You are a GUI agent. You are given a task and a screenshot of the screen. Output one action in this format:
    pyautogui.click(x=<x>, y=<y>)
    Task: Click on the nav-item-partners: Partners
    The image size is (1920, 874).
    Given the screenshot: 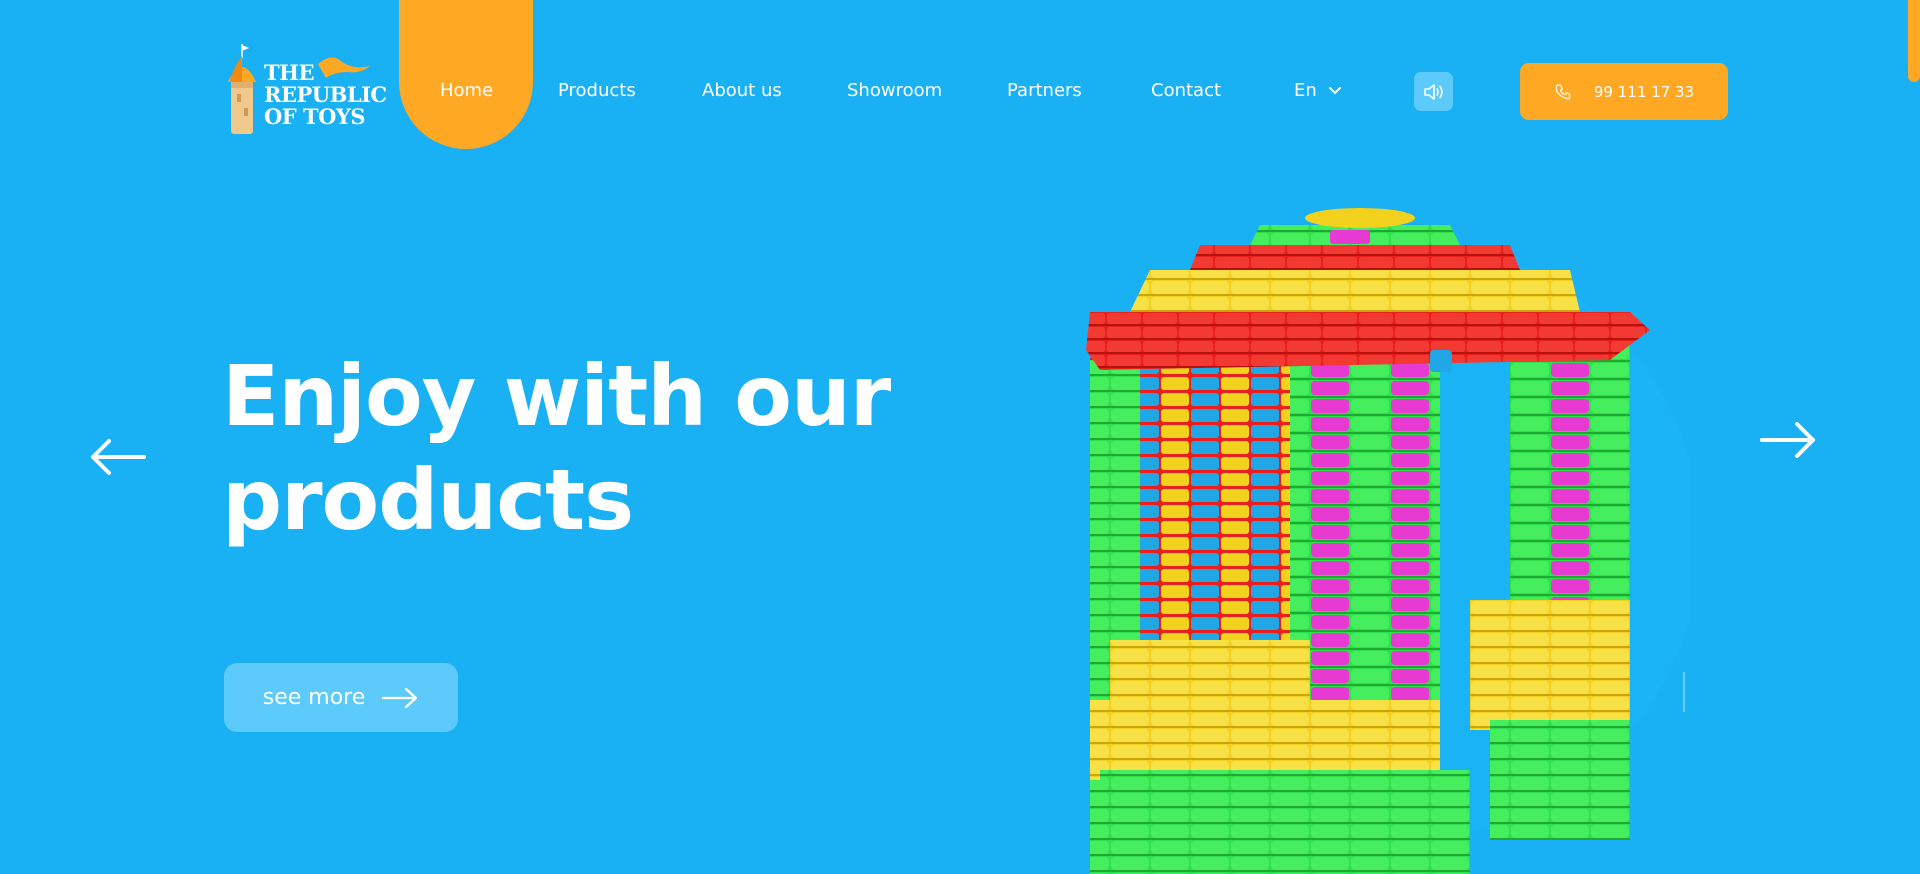 What is the action you would take?
    pyautogui.click(x=1044, y=91)
    